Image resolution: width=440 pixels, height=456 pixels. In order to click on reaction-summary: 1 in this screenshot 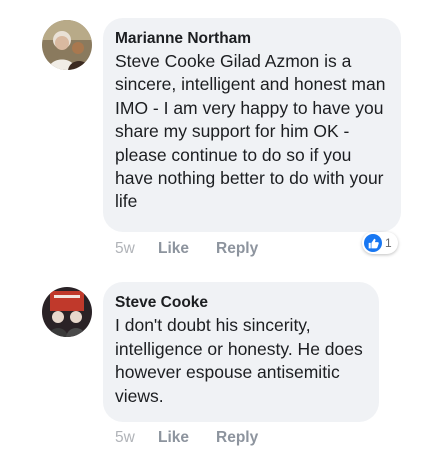, I will do `click(380, 243)`.